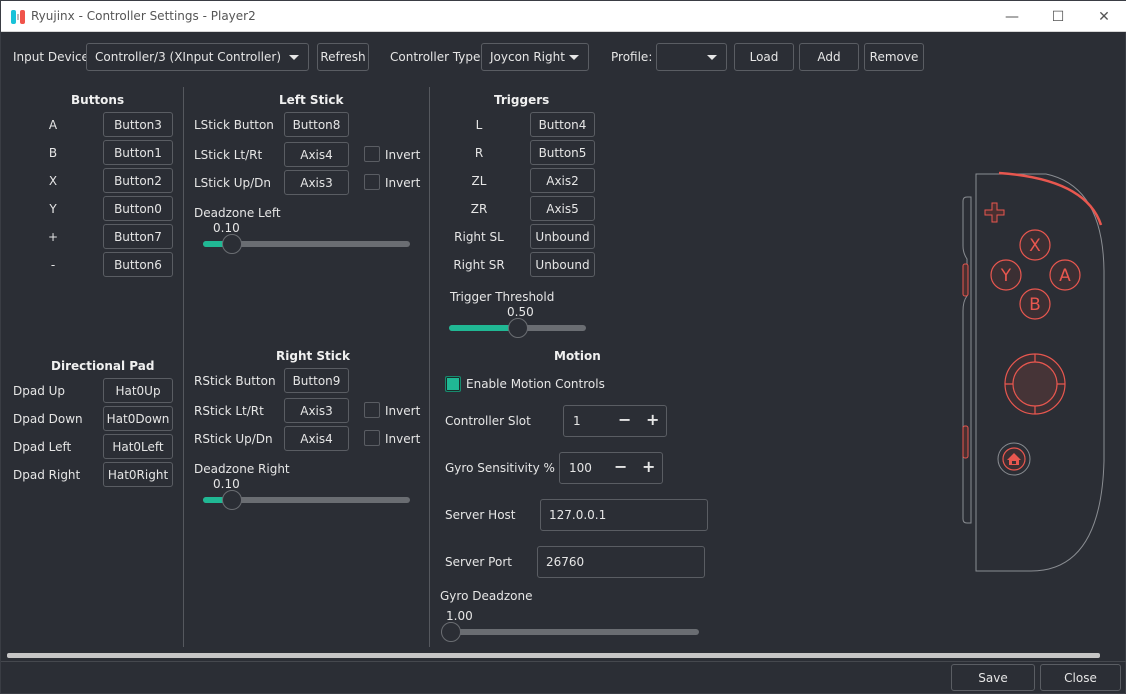 The image size is (1126, 694). Describe the element at coordinates (403, 411) in the screenshot. I see `invert-label: Invert` at that location.